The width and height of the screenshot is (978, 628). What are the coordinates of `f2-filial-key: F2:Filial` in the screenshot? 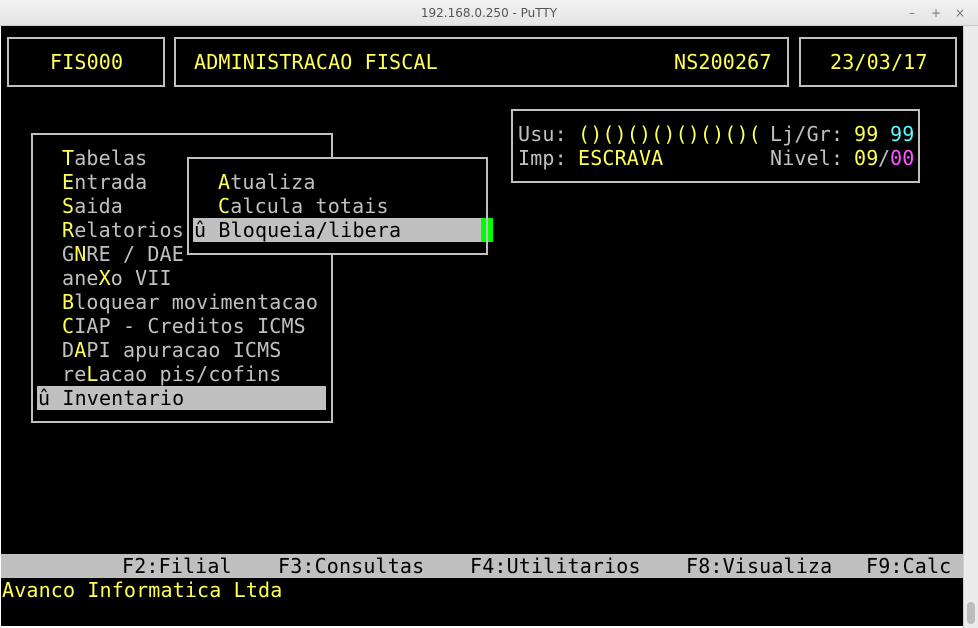 It's located at (177, 566).